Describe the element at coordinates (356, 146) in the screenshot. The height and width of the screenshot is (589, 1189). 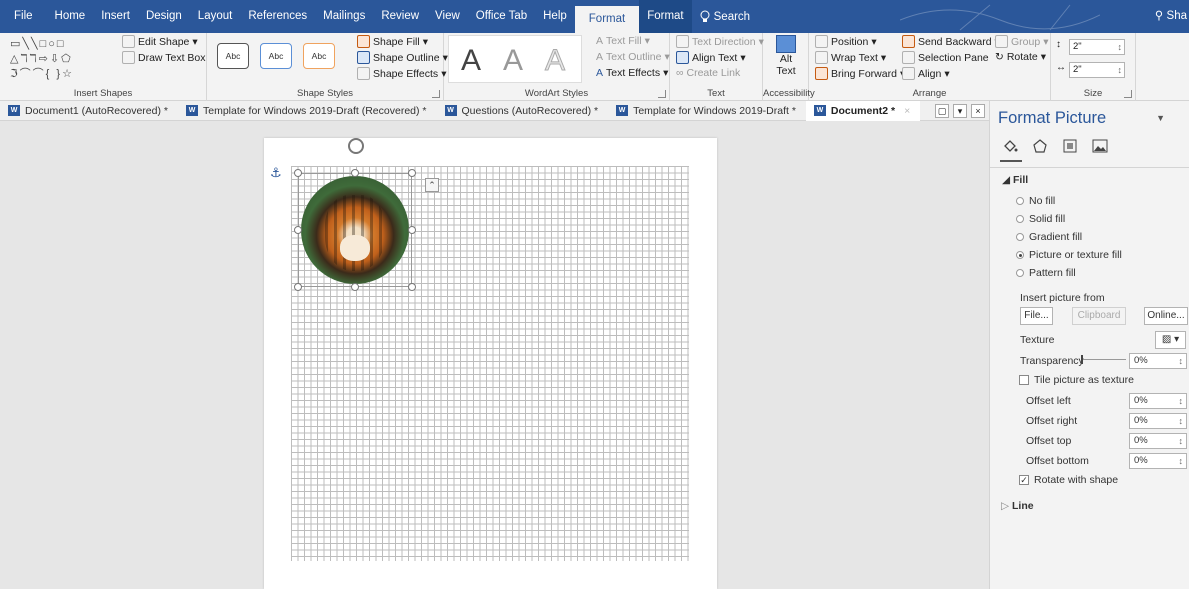
I see `rotation-handle-icon` at that location.